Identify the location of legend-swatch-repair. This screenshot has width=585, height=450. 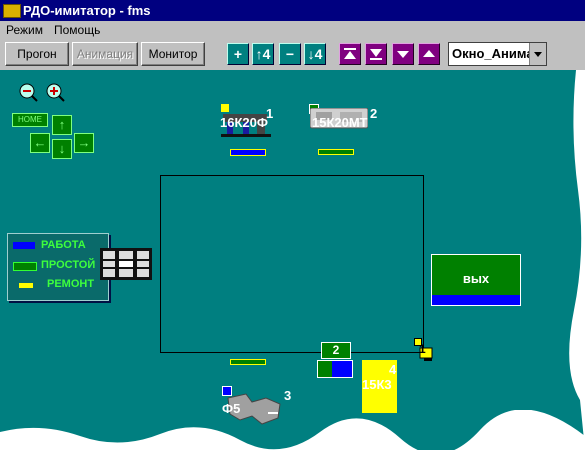
(26, 285).